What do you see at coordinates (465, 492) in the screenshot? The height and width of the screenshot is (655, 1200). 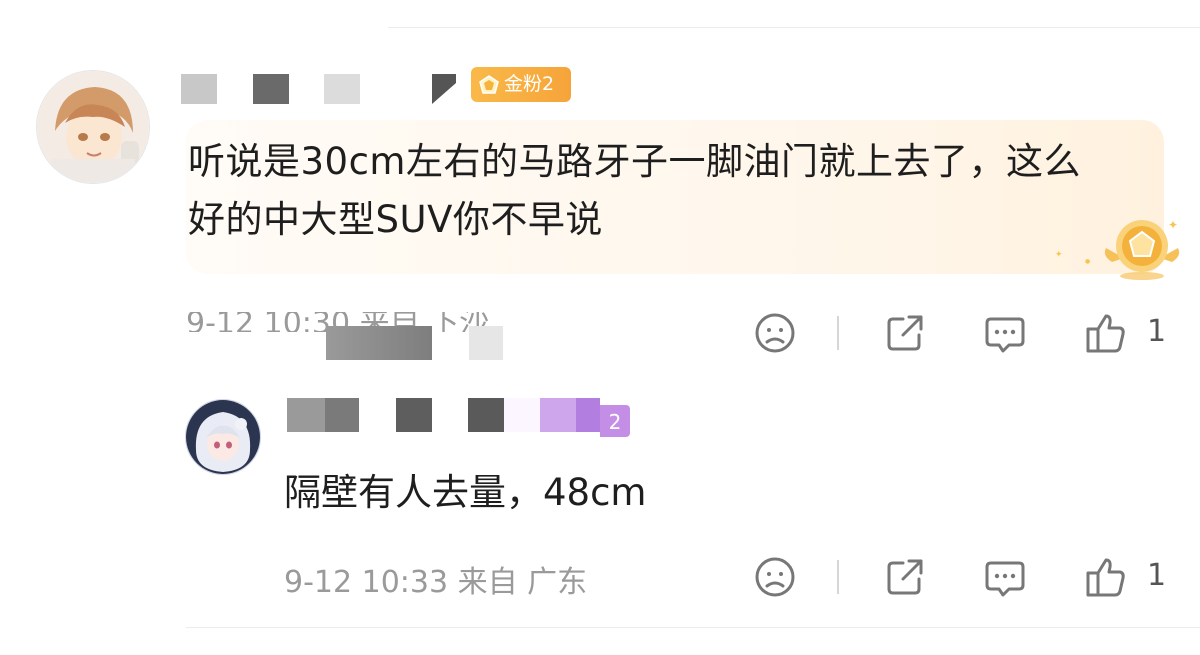 I see `reply-text: 隔壁有人去量，48cm` at bounding box center [465, 492].